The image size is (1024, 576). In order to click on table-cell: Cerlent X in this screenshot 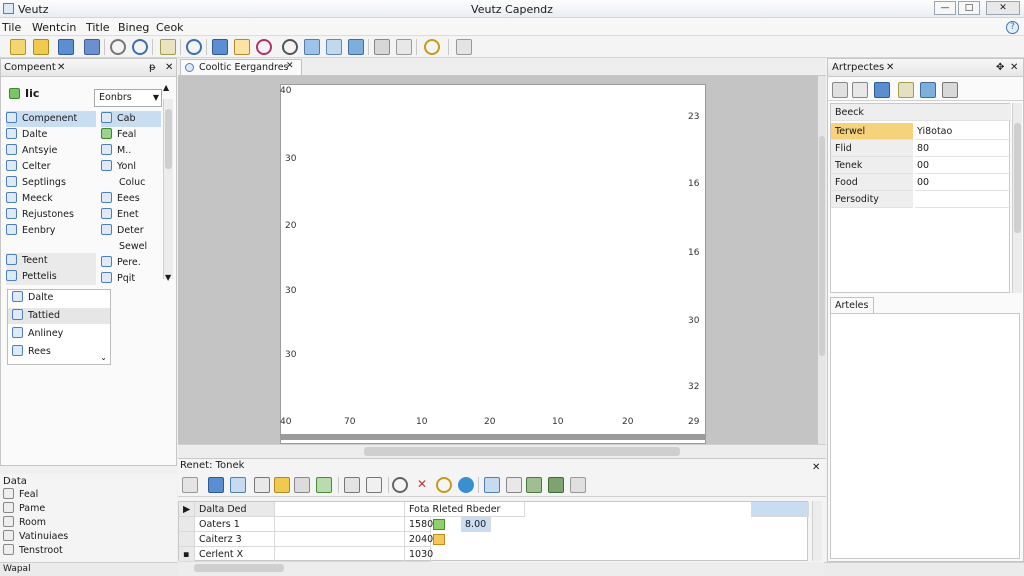, I will do `click(235, 554)`.